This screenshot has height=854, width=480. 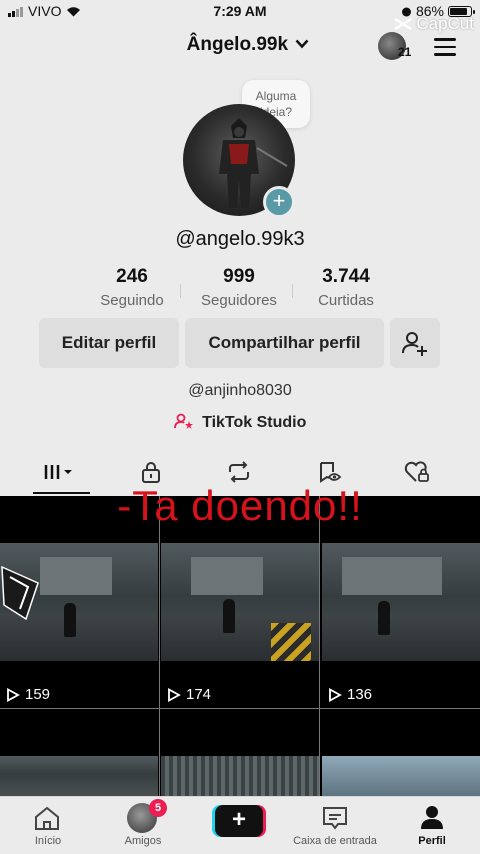 I want to click on nav-home-label: Início, so click(x=48, y=841).